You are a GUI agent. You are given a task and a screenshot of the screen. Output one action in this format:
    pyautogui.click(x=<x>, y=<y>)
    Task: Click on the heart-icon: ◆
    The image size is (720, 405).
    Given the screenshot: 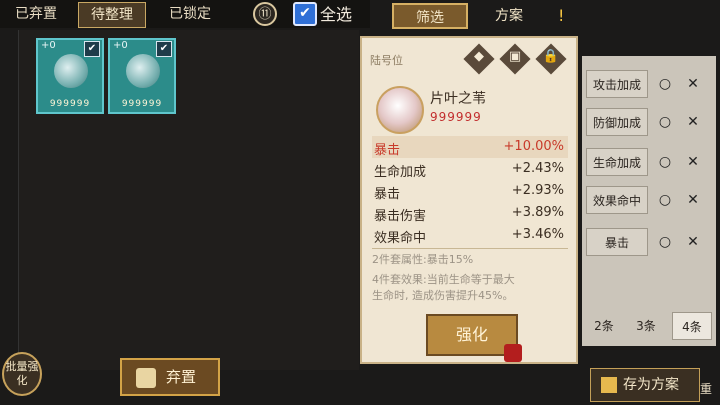 What is the action you would take?
    pyautogui.click(x=479, y=57)
    